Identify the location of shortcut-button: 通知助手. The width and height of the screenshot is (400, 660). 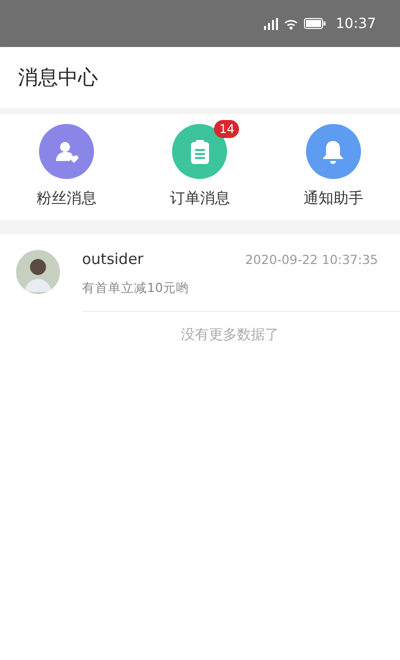
(333, 166).